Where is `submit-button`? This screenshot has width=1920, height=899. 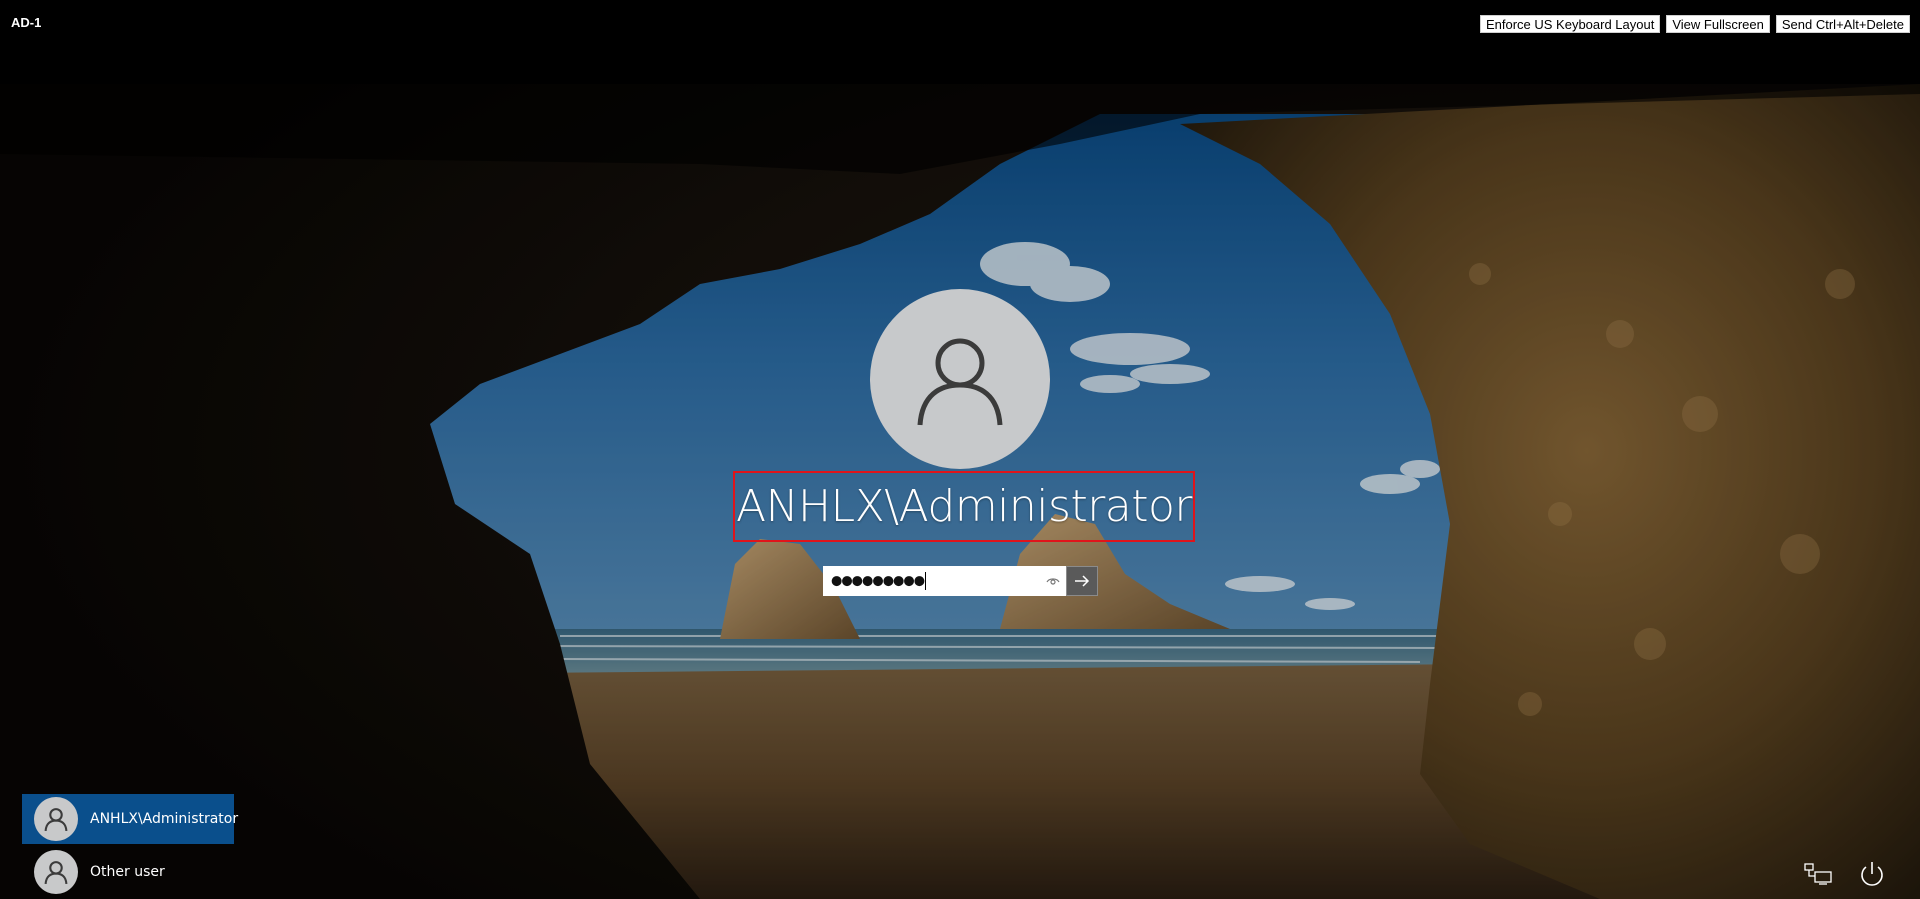 submit-button is located at coordinates (1082, 581).